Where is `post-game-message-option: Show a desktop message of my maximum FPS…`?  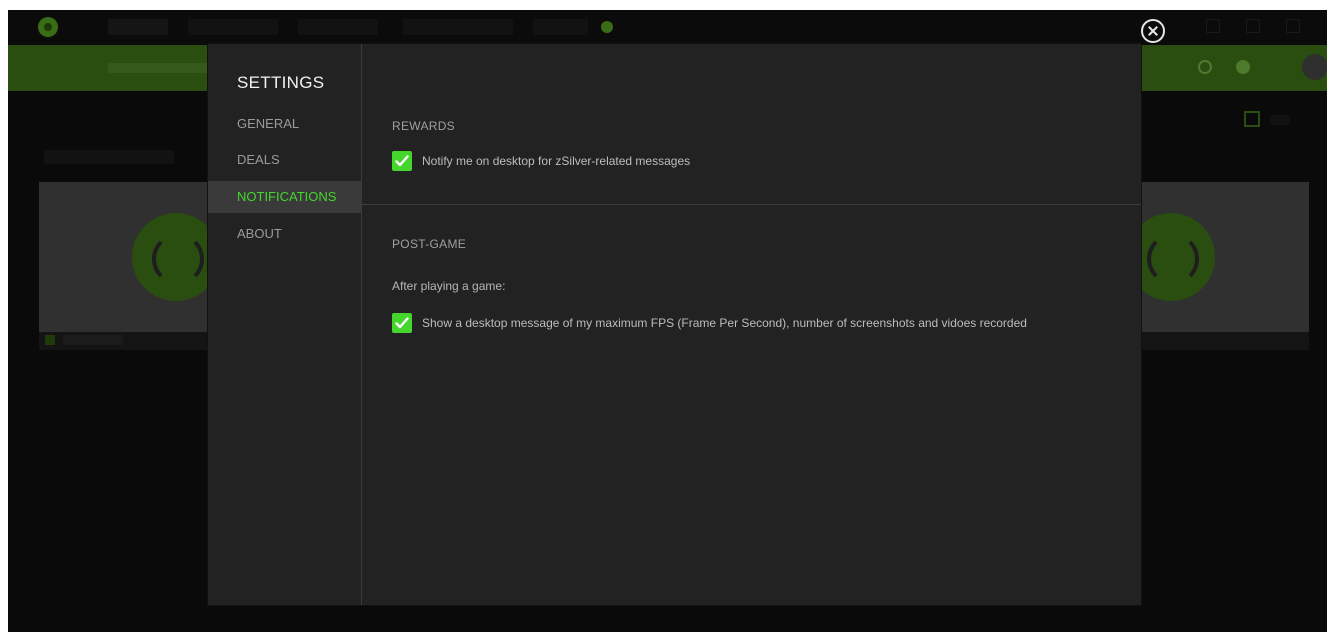 post-game-message-option: Show a desktop message of my maximum FPS… is located at coordinates (709, 323).